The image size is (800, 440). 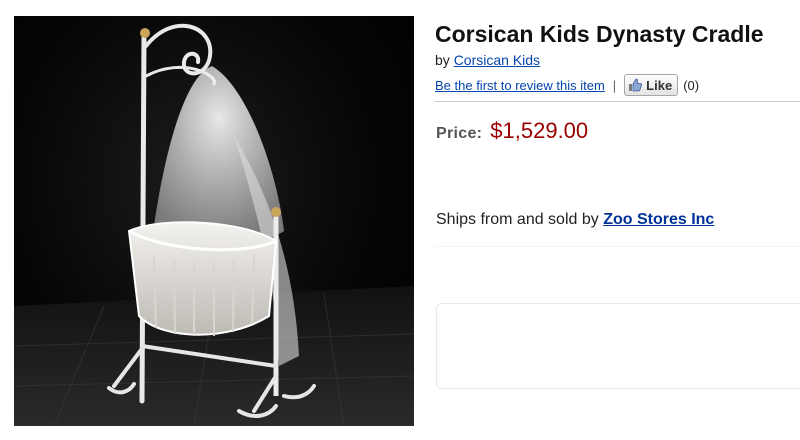 I want to click on like-button: Like, so click(x=651, y=85).